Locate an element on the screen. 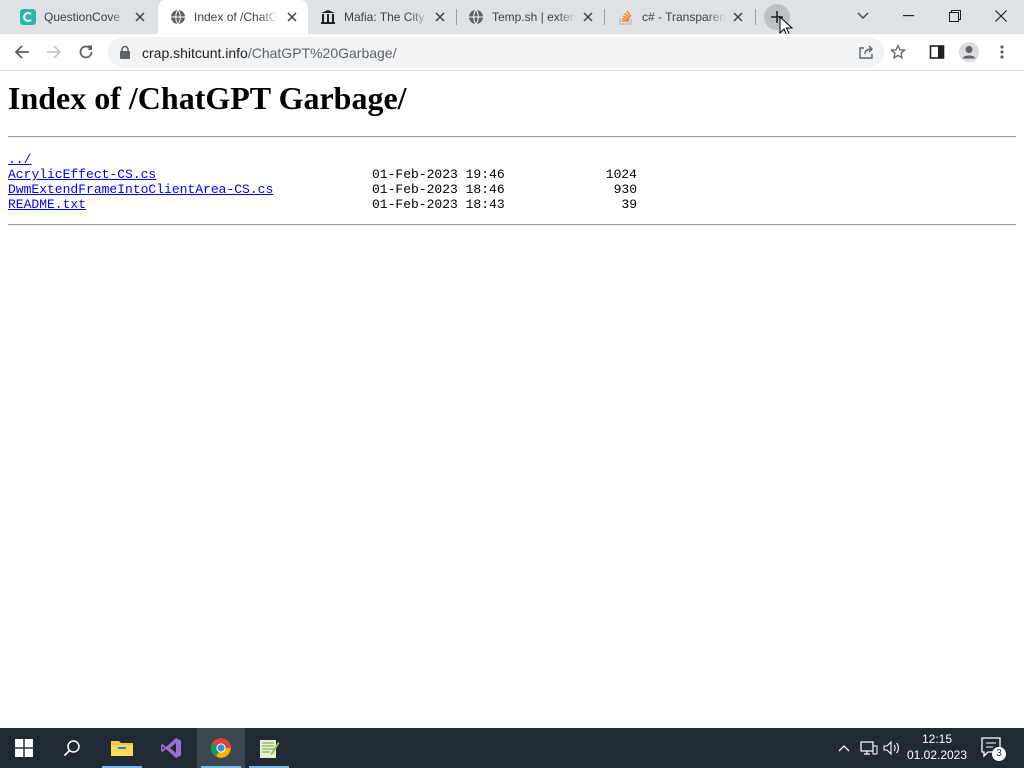  minimize-button is located at coordinates (909, 16).